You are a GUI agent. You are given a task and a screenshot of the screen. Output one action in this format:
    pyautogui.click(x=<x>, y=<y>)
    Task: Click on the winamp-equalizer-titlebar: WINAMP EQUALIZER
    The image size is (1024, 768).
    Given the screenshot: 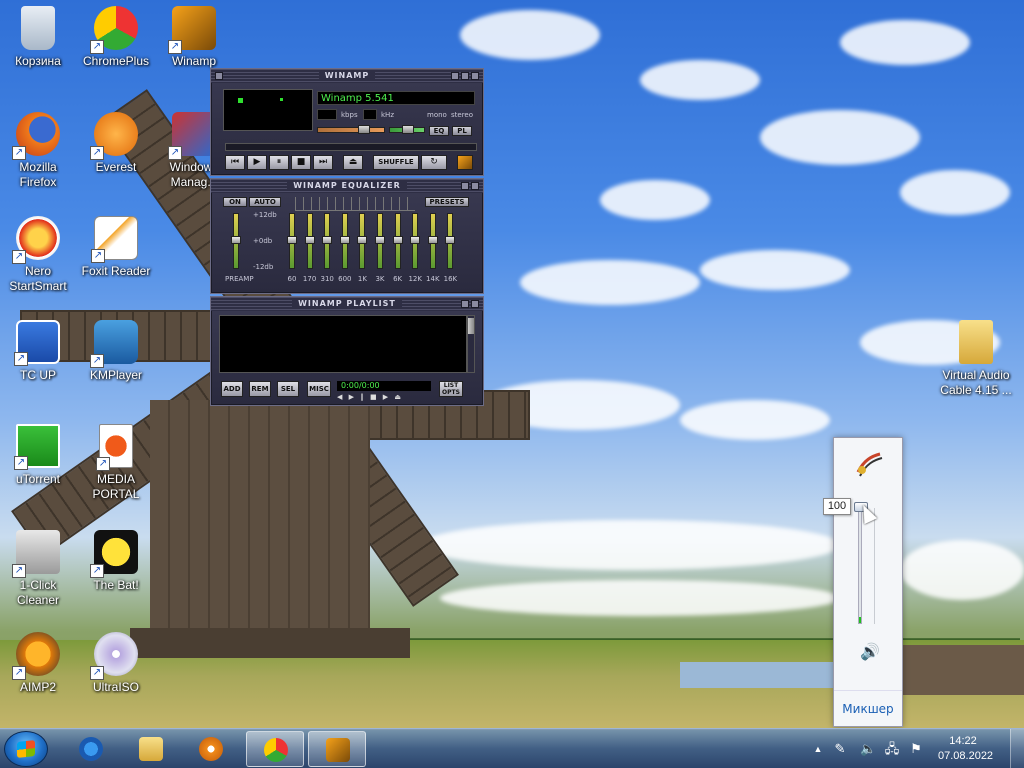 What is the action you would take?
    pyautogui.click(x=347, y=186)
    